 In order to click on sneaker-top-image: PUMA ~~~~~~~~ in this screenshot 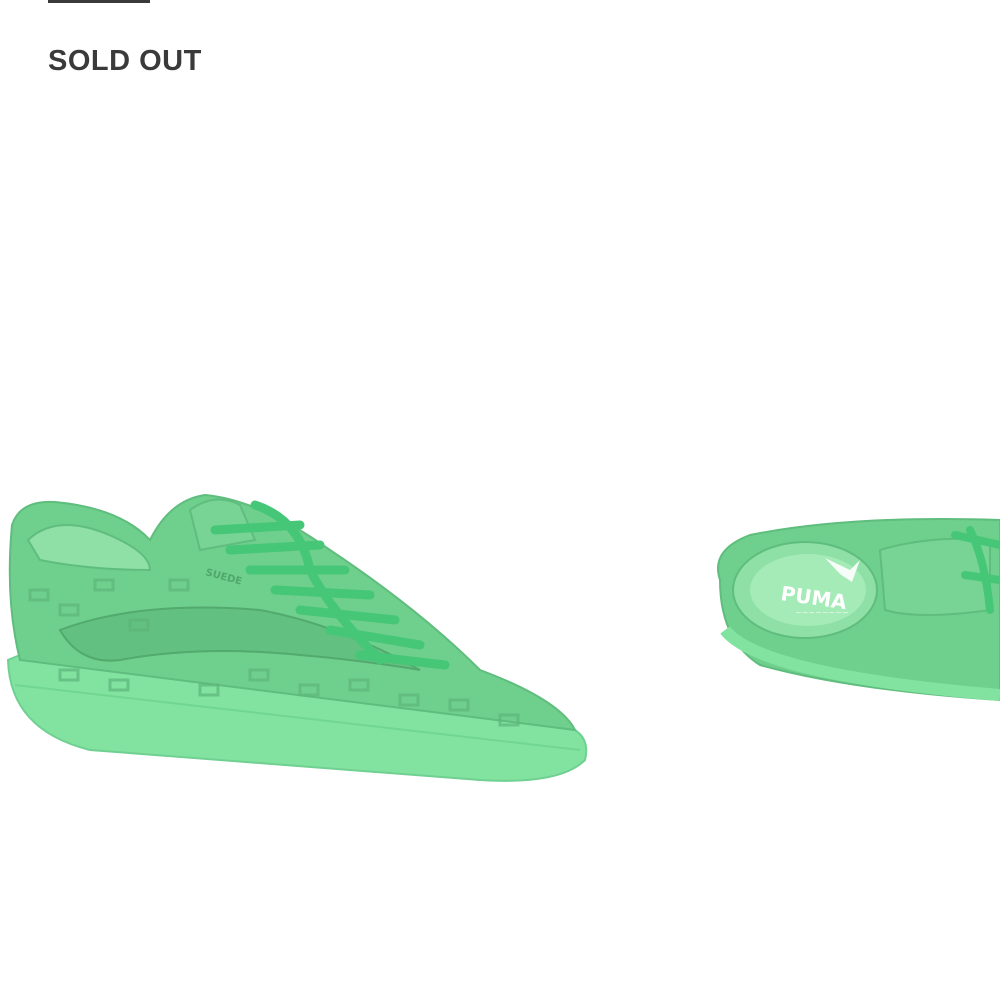, I will do `click(858, 610)`.